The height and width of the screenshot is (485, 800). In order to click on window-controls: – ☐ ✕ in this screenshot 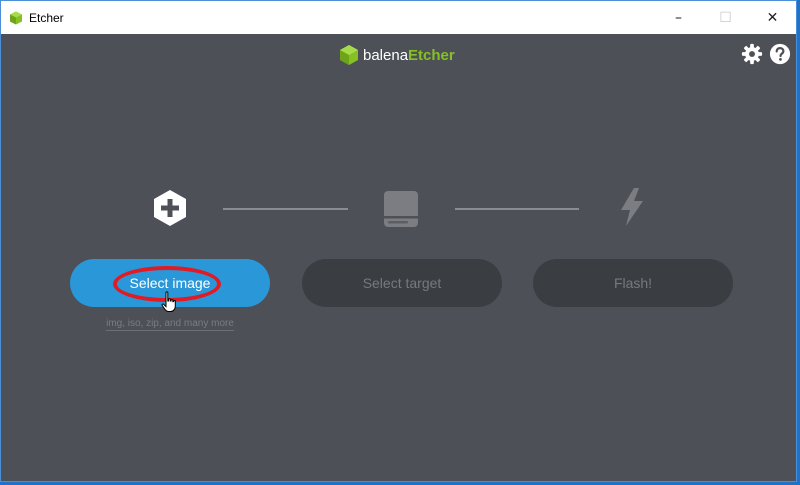, I will do `click(725, 17)`.